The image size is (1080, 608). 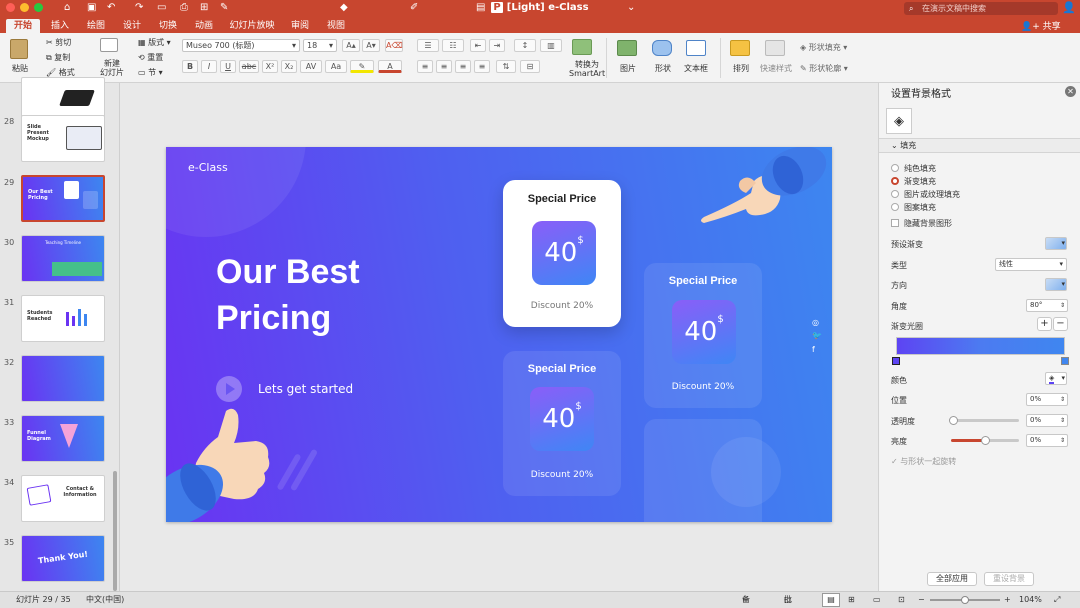 I want to click on justify-button: ≡, so click(x=482, y=66).